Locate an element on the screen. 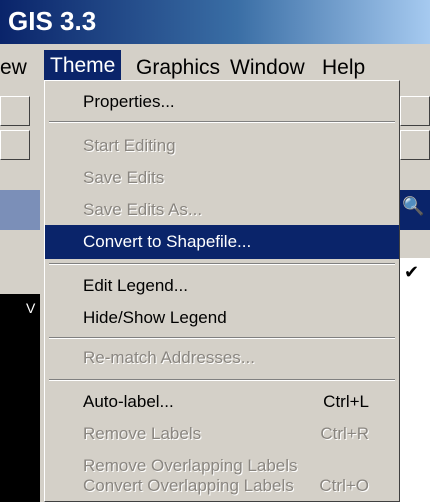 The width and height of the screenshot is (430, 503). menu-item-auto-label: Auto-label... Ctrl+L is located at coordinates (222, 402).